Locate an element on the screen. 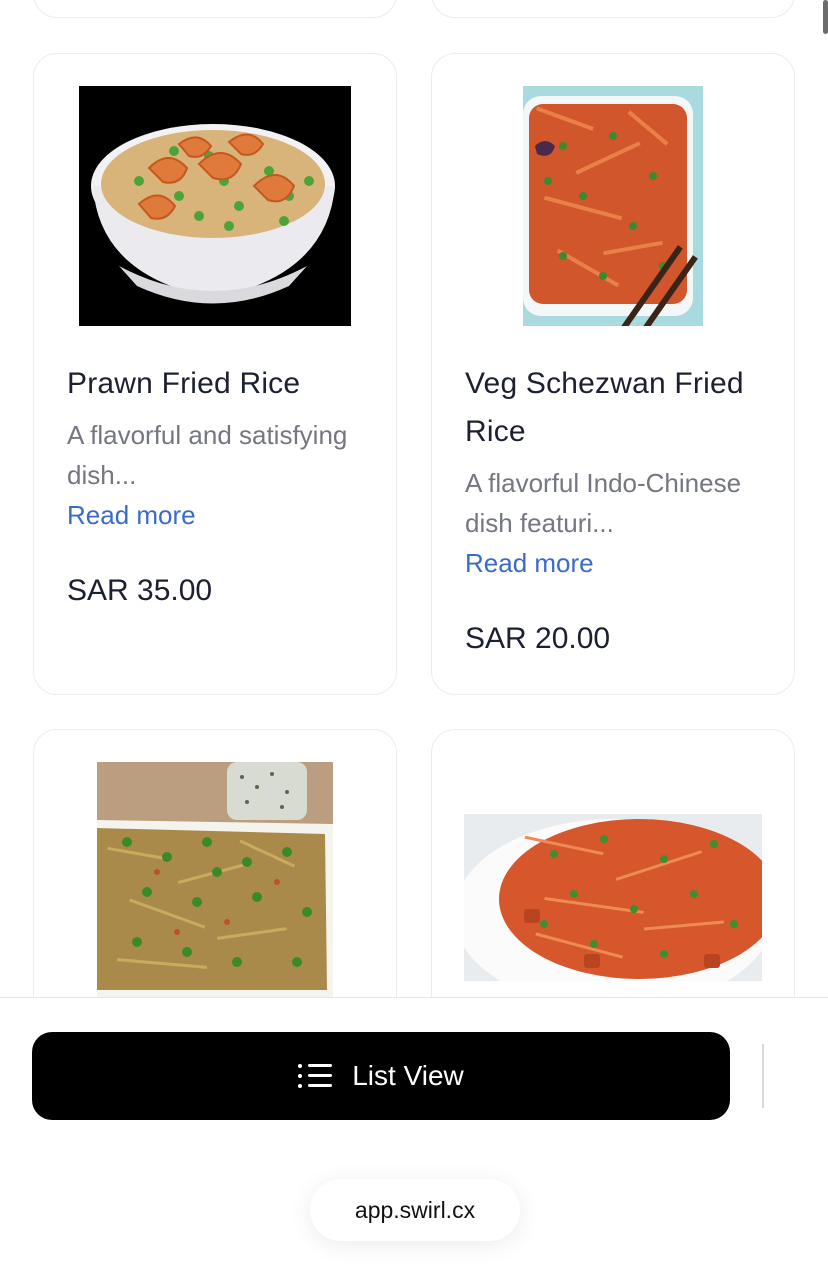 This screenshot has width=828, height=1266. url-pill: app.swirl.cx is located at coordinates (415, 1210).